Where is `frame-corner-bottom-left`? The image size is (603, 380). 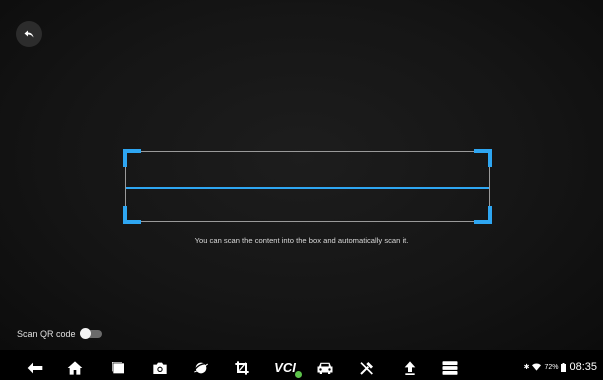 frame-corner-bottom-left is located at coordinates (132, 215).